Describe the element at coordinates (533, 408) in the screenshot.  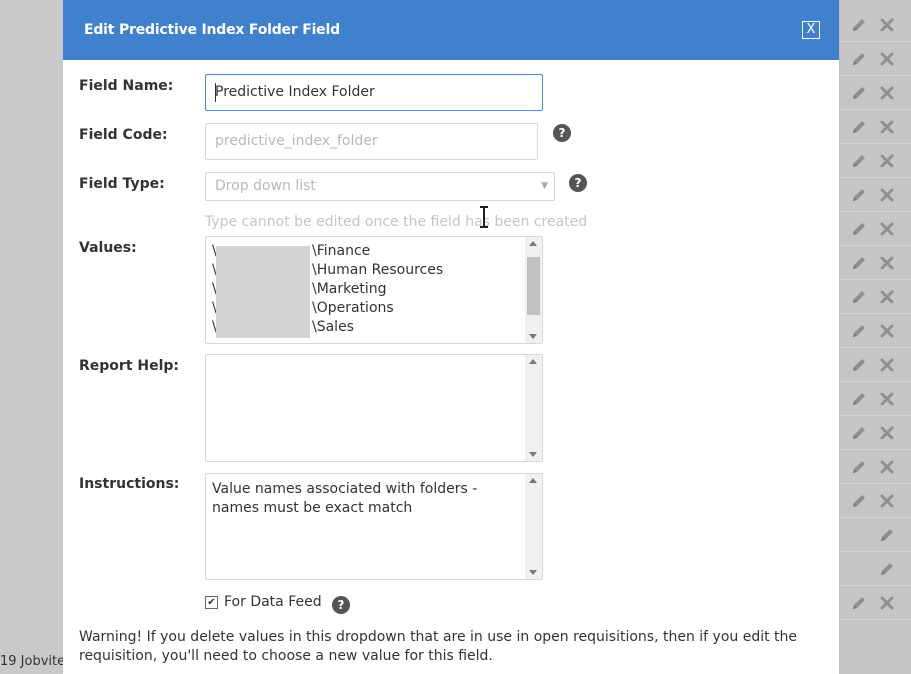
I see `report-help-scrollbar` at that location.